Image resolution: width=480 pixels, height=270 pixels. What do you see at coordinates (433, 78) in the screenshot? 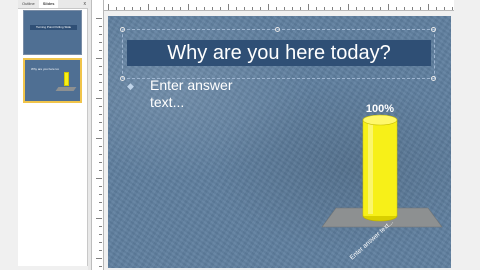
I see `resize-handle-bottom-right` at bounding box center [433, 78].